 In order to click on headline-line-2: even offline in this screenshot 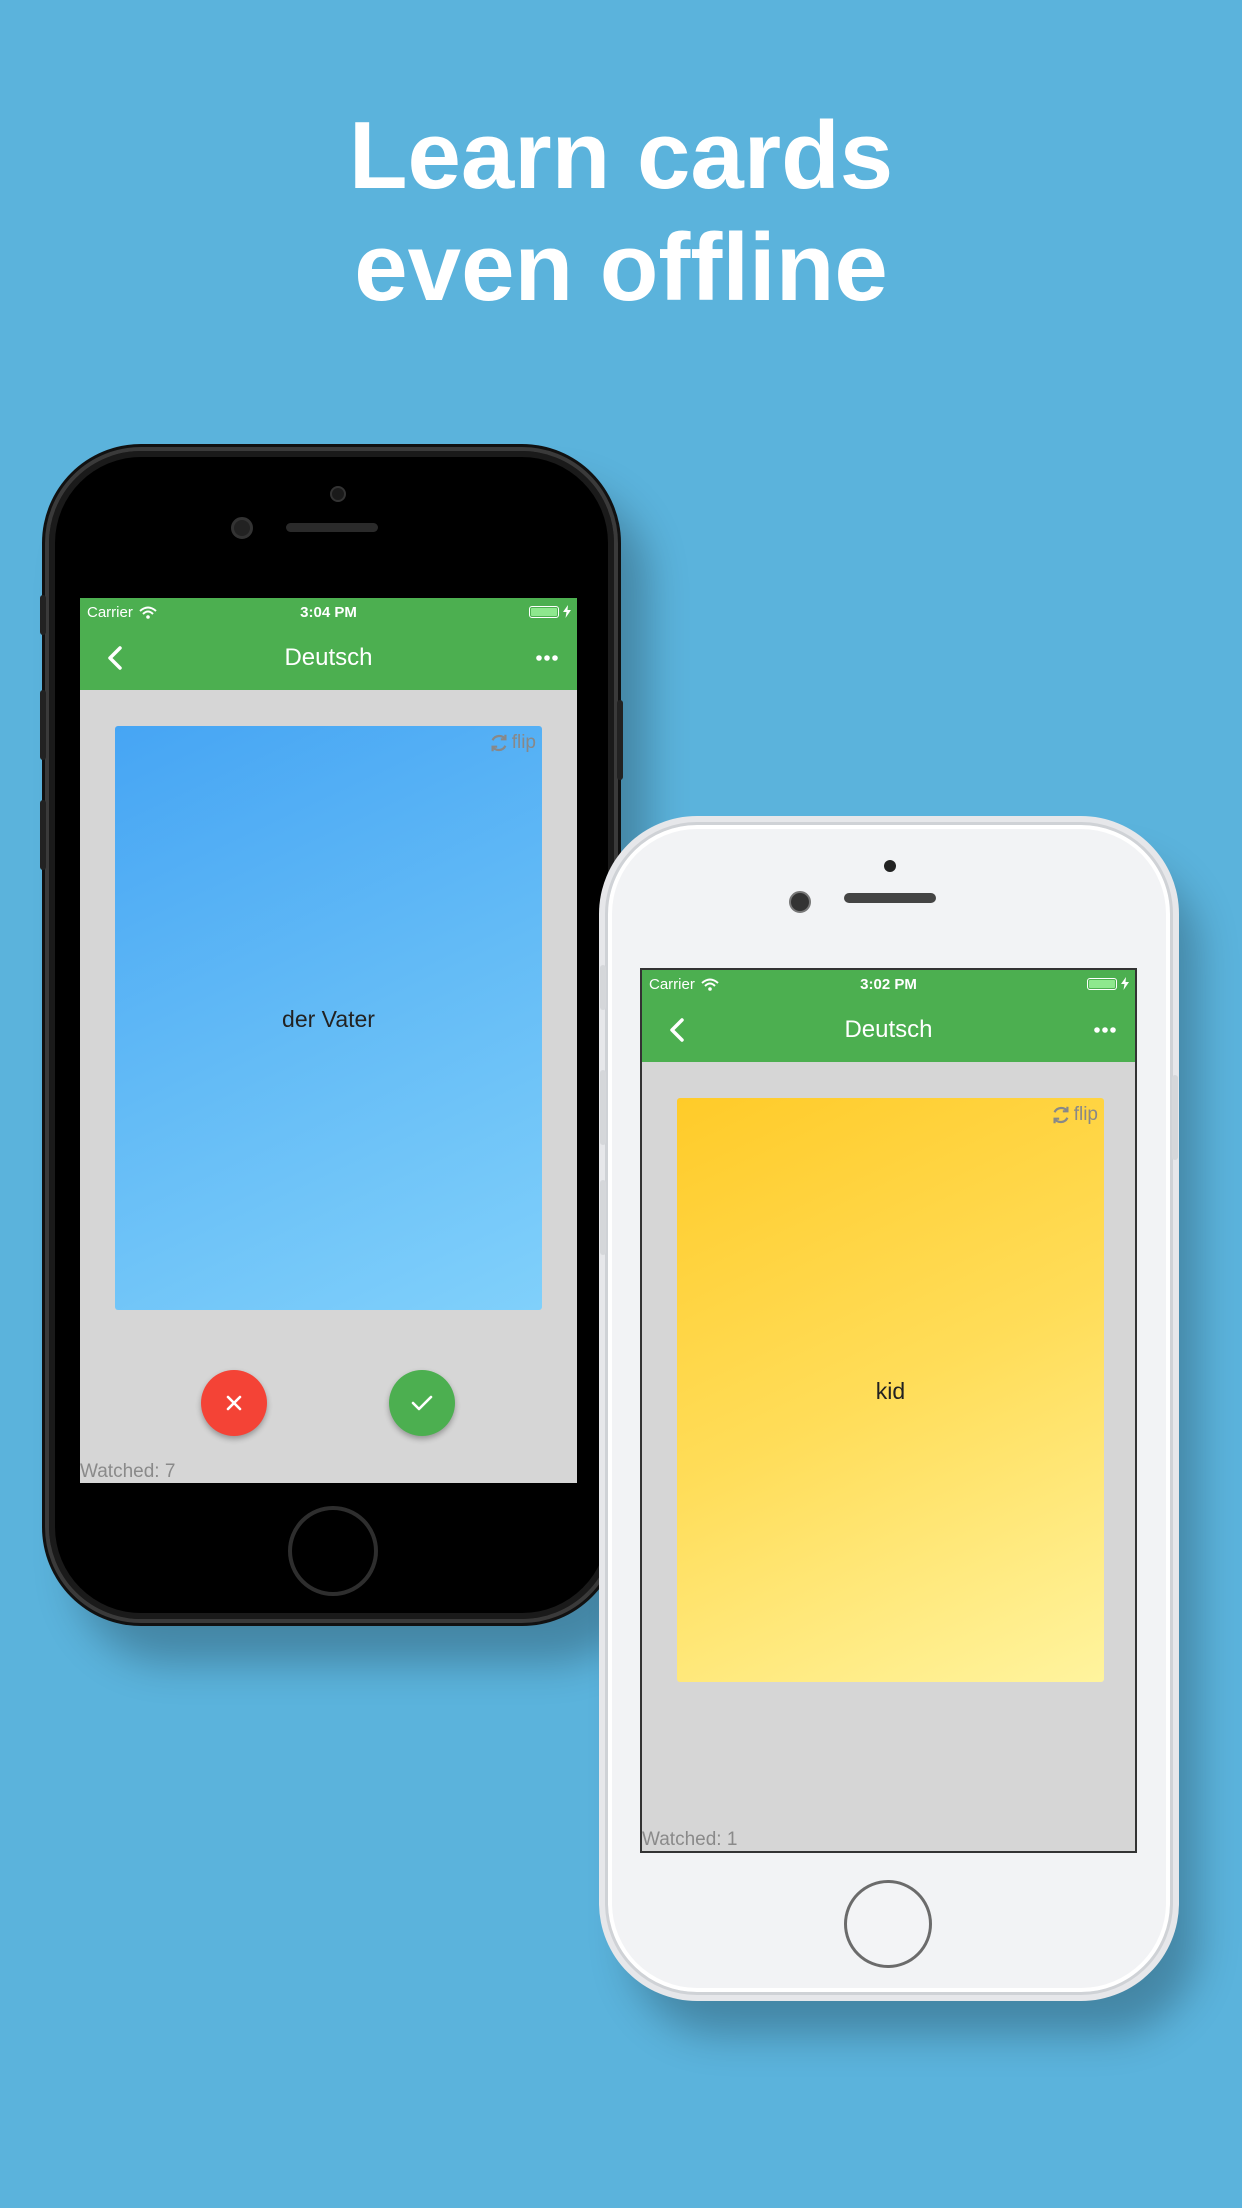, I will do `click(621, 267)`.